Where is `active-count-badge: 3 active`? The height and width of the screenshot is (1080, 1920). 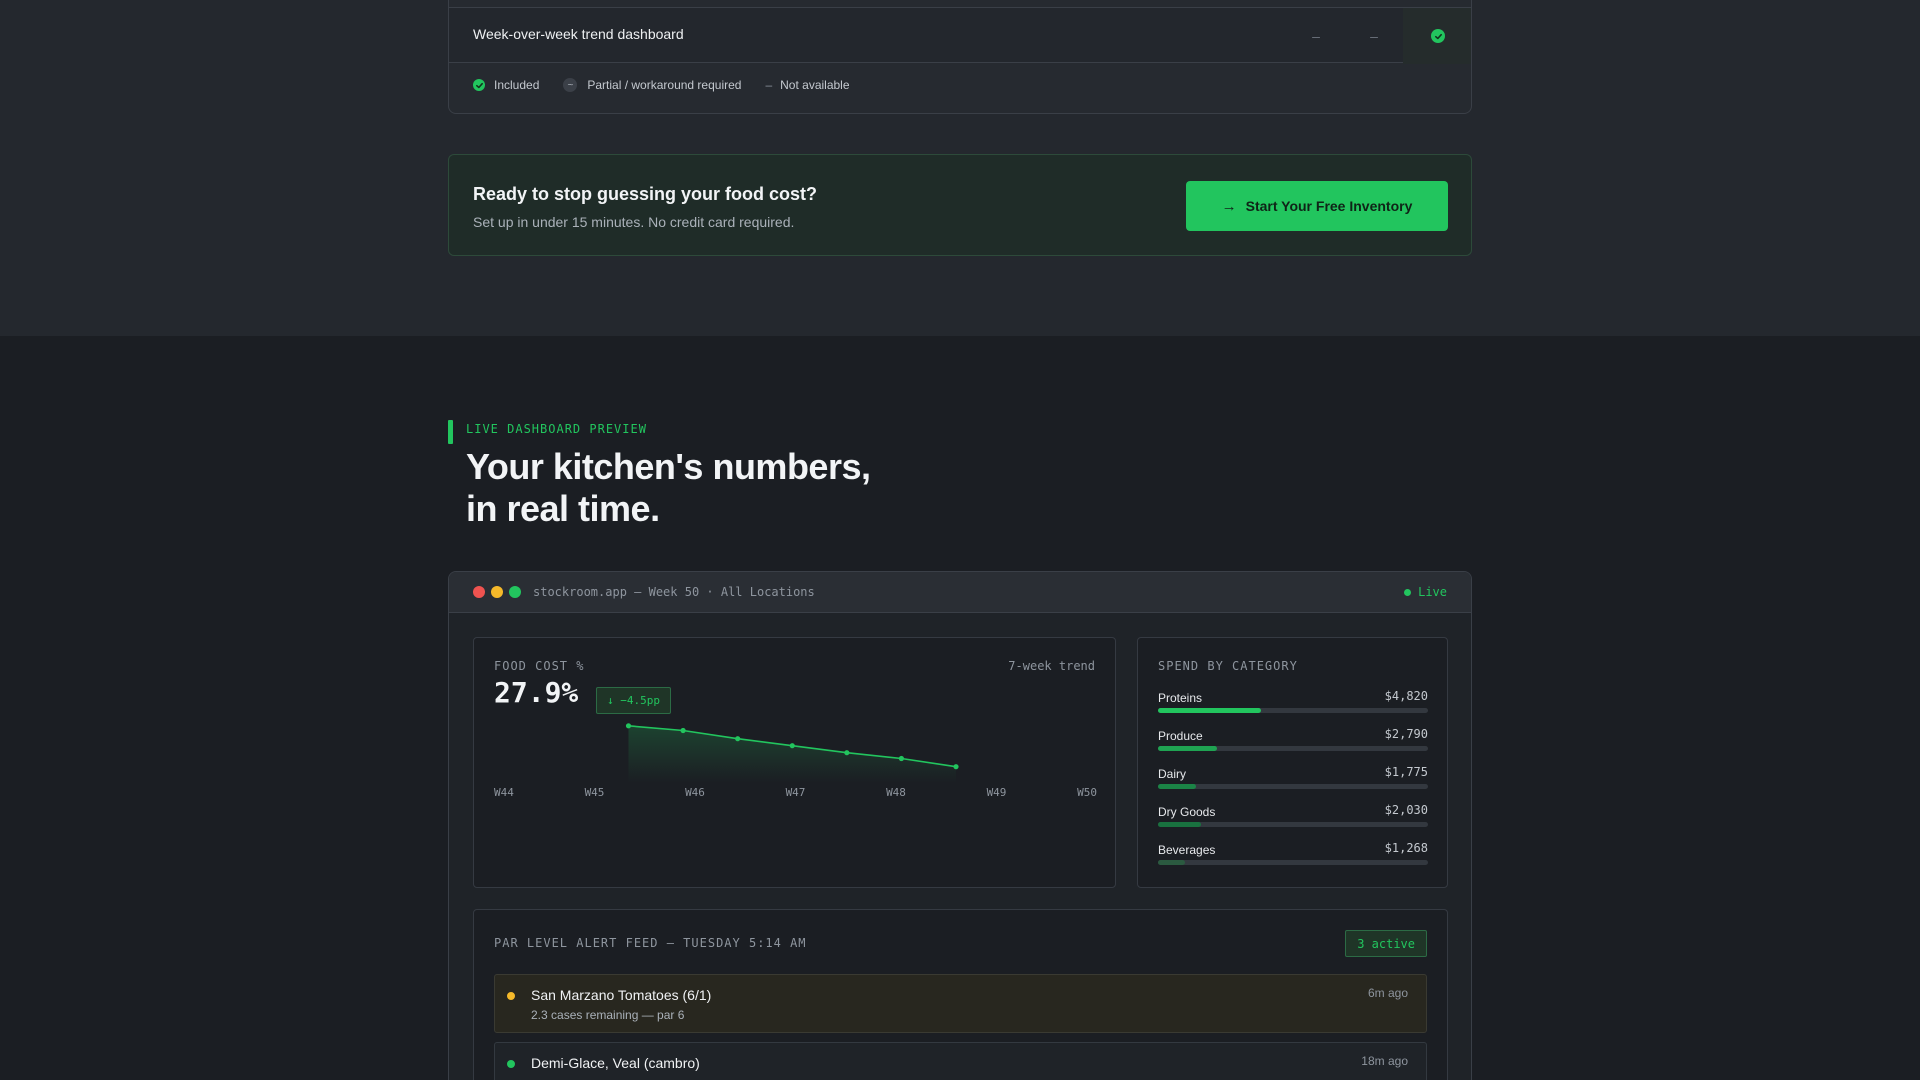 active-count-badge: 3 active is located at coordinates (1386, 943).